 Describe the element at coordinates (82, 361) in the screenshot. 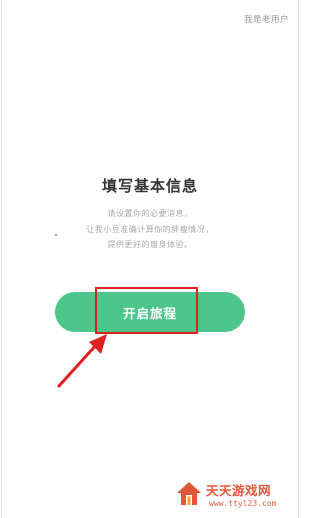

I see `pointer-arrow-icon` at that location.